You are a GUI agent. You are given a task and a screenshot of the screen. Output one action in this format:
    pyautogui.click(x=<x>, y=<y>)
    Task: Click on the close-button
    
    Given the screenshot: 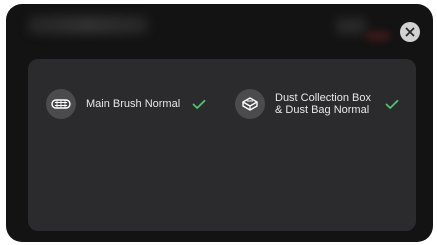 What is the action you would take?
    pyautogui.click(x=410, y=32)
    